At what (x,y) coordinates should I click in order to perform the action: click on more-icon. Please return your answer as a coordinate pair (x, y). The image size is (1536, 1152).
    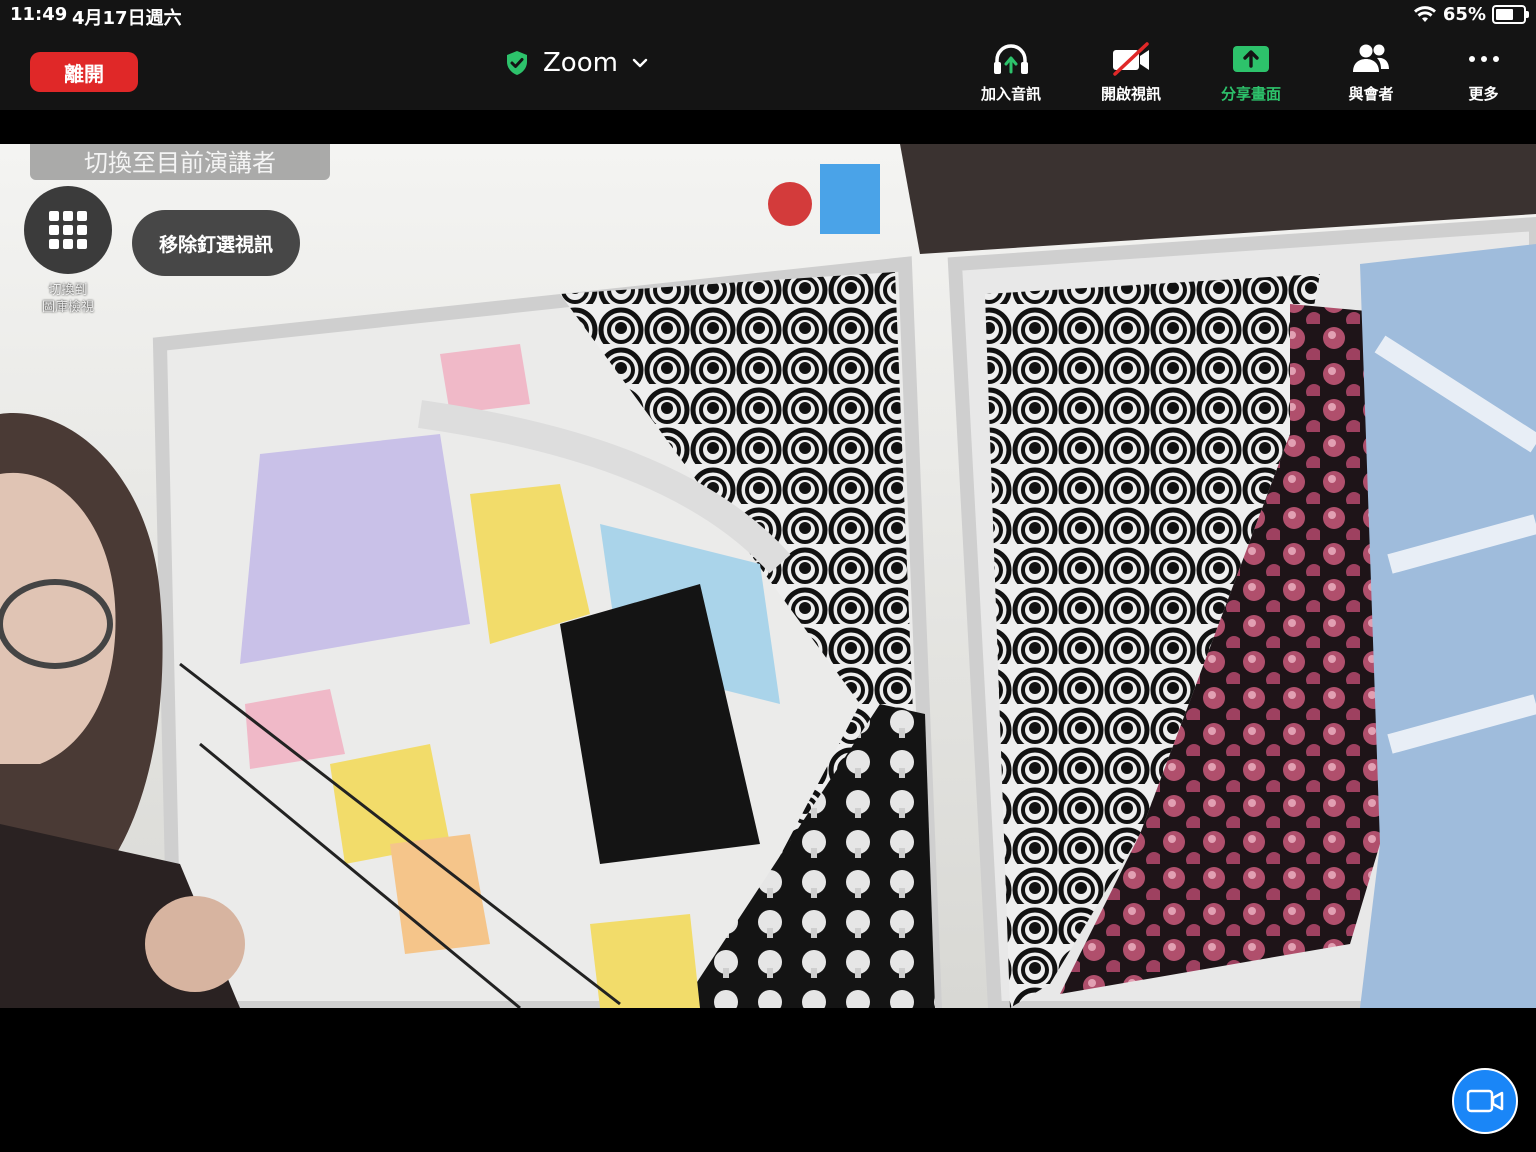
    Looking at the image, I should click on (1483, 59).